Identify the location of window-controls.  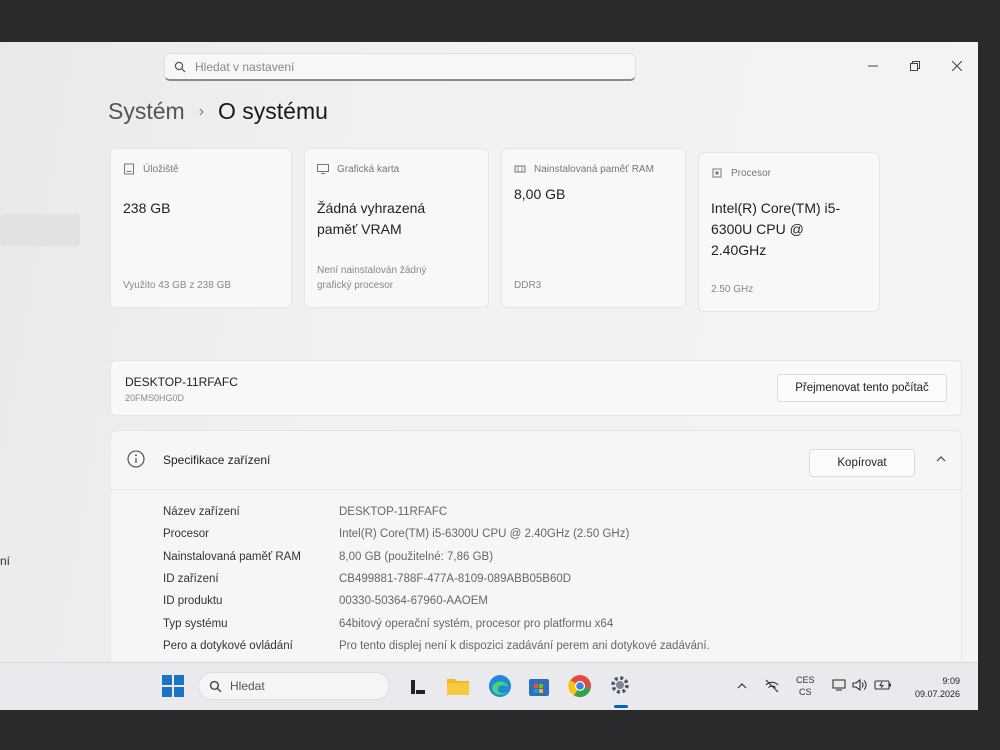
(915, 66).